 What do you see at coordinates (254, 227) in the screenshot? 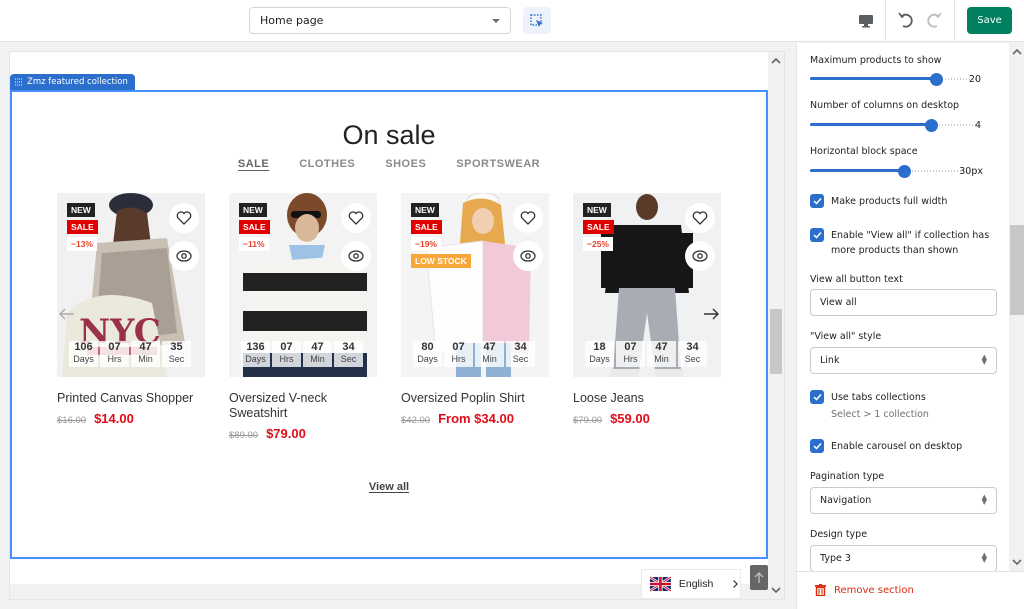
I see `product-badges: NEW SALE −11%` at bounding box center [254, 227].